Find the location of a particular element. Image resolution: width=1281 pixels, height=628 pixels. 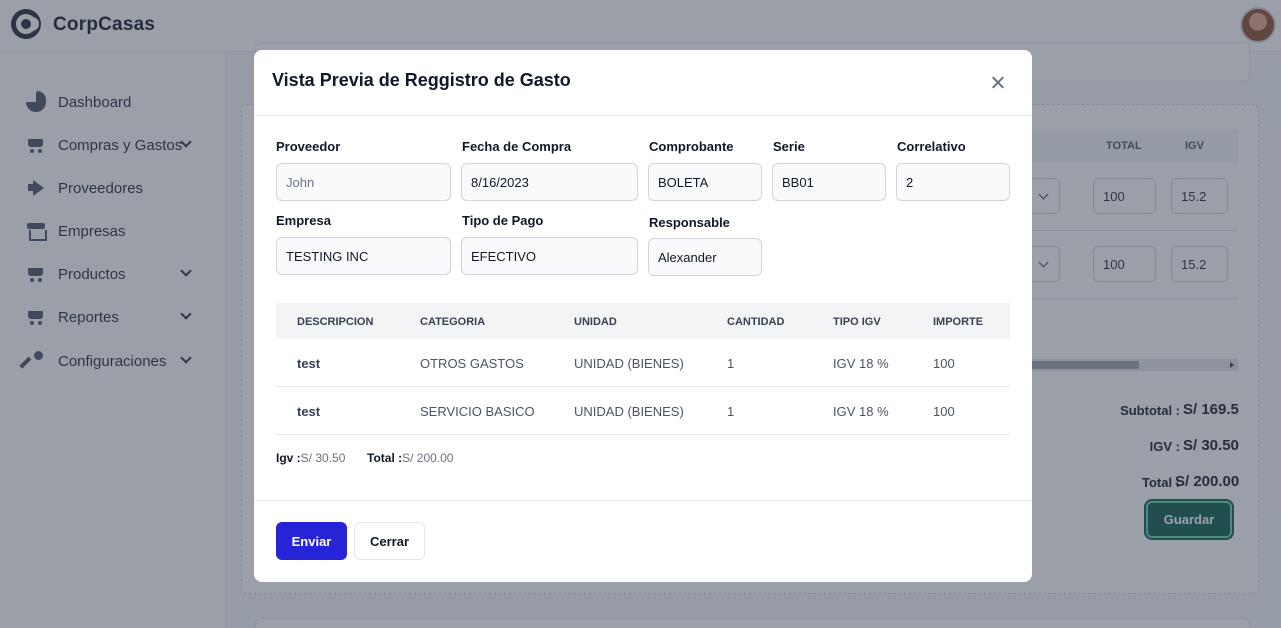

modal-header: Vista Previa de Reggistro de Gasto is located at coordinates (643, 83).